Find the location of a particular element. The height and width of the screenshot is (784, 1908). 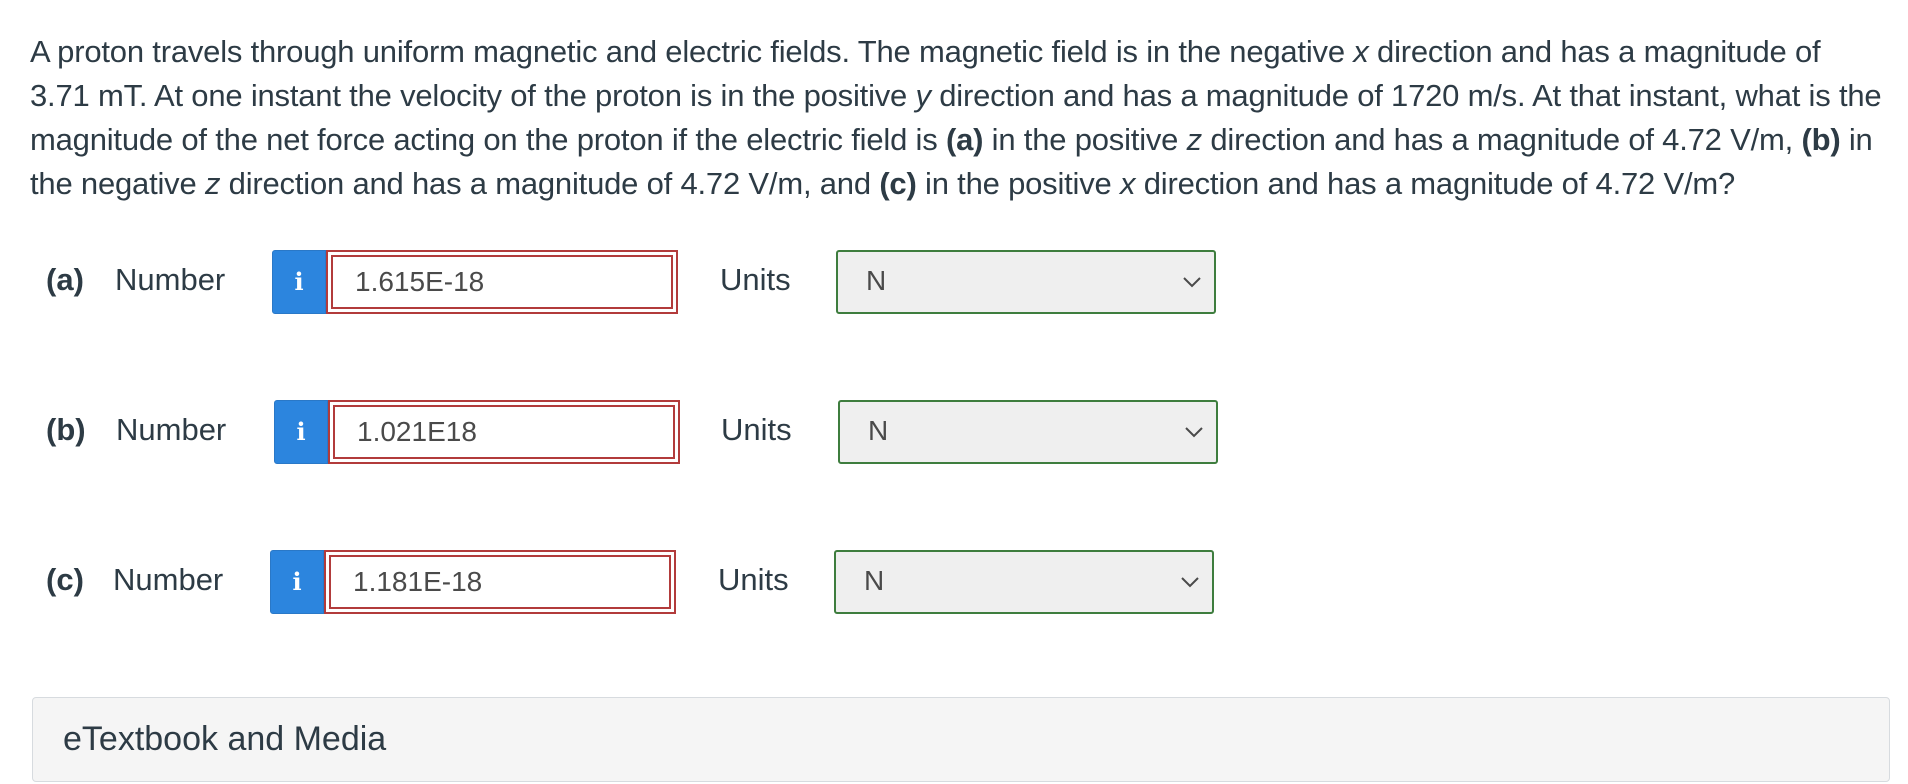

number-input-value: 1.021E18 is located at coordinates (504, 432).